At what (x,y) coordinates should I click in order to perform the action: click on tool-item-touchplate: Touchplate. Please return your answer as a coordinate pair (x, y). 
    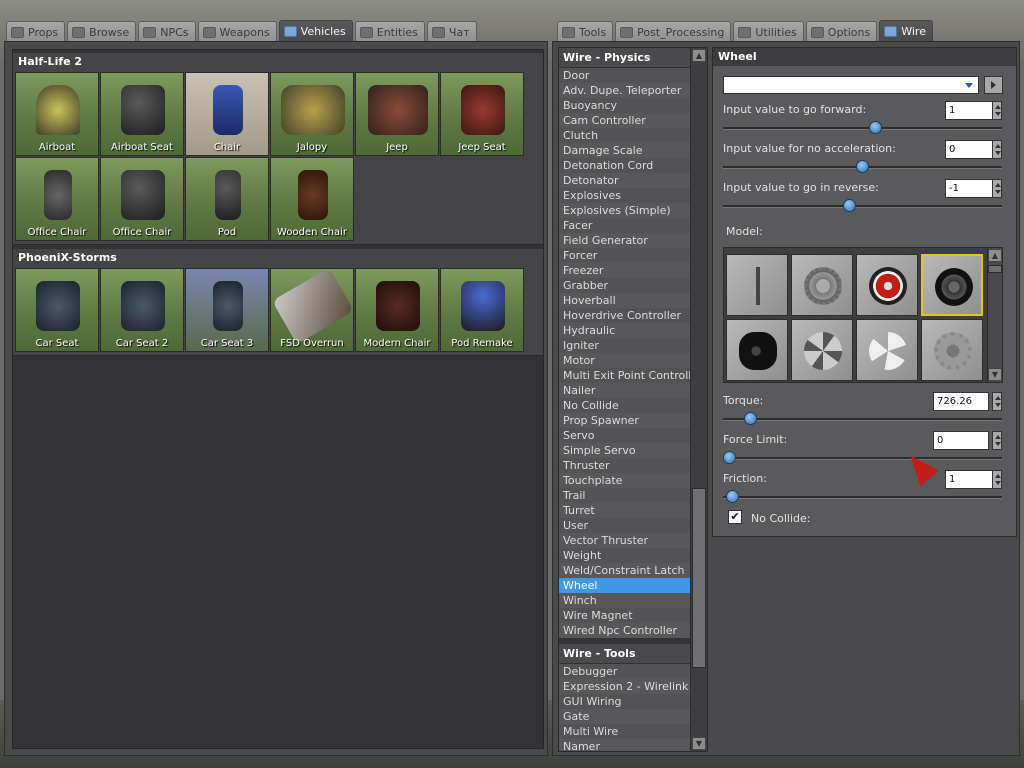
    Looking at the image, I should click on (624, 480).